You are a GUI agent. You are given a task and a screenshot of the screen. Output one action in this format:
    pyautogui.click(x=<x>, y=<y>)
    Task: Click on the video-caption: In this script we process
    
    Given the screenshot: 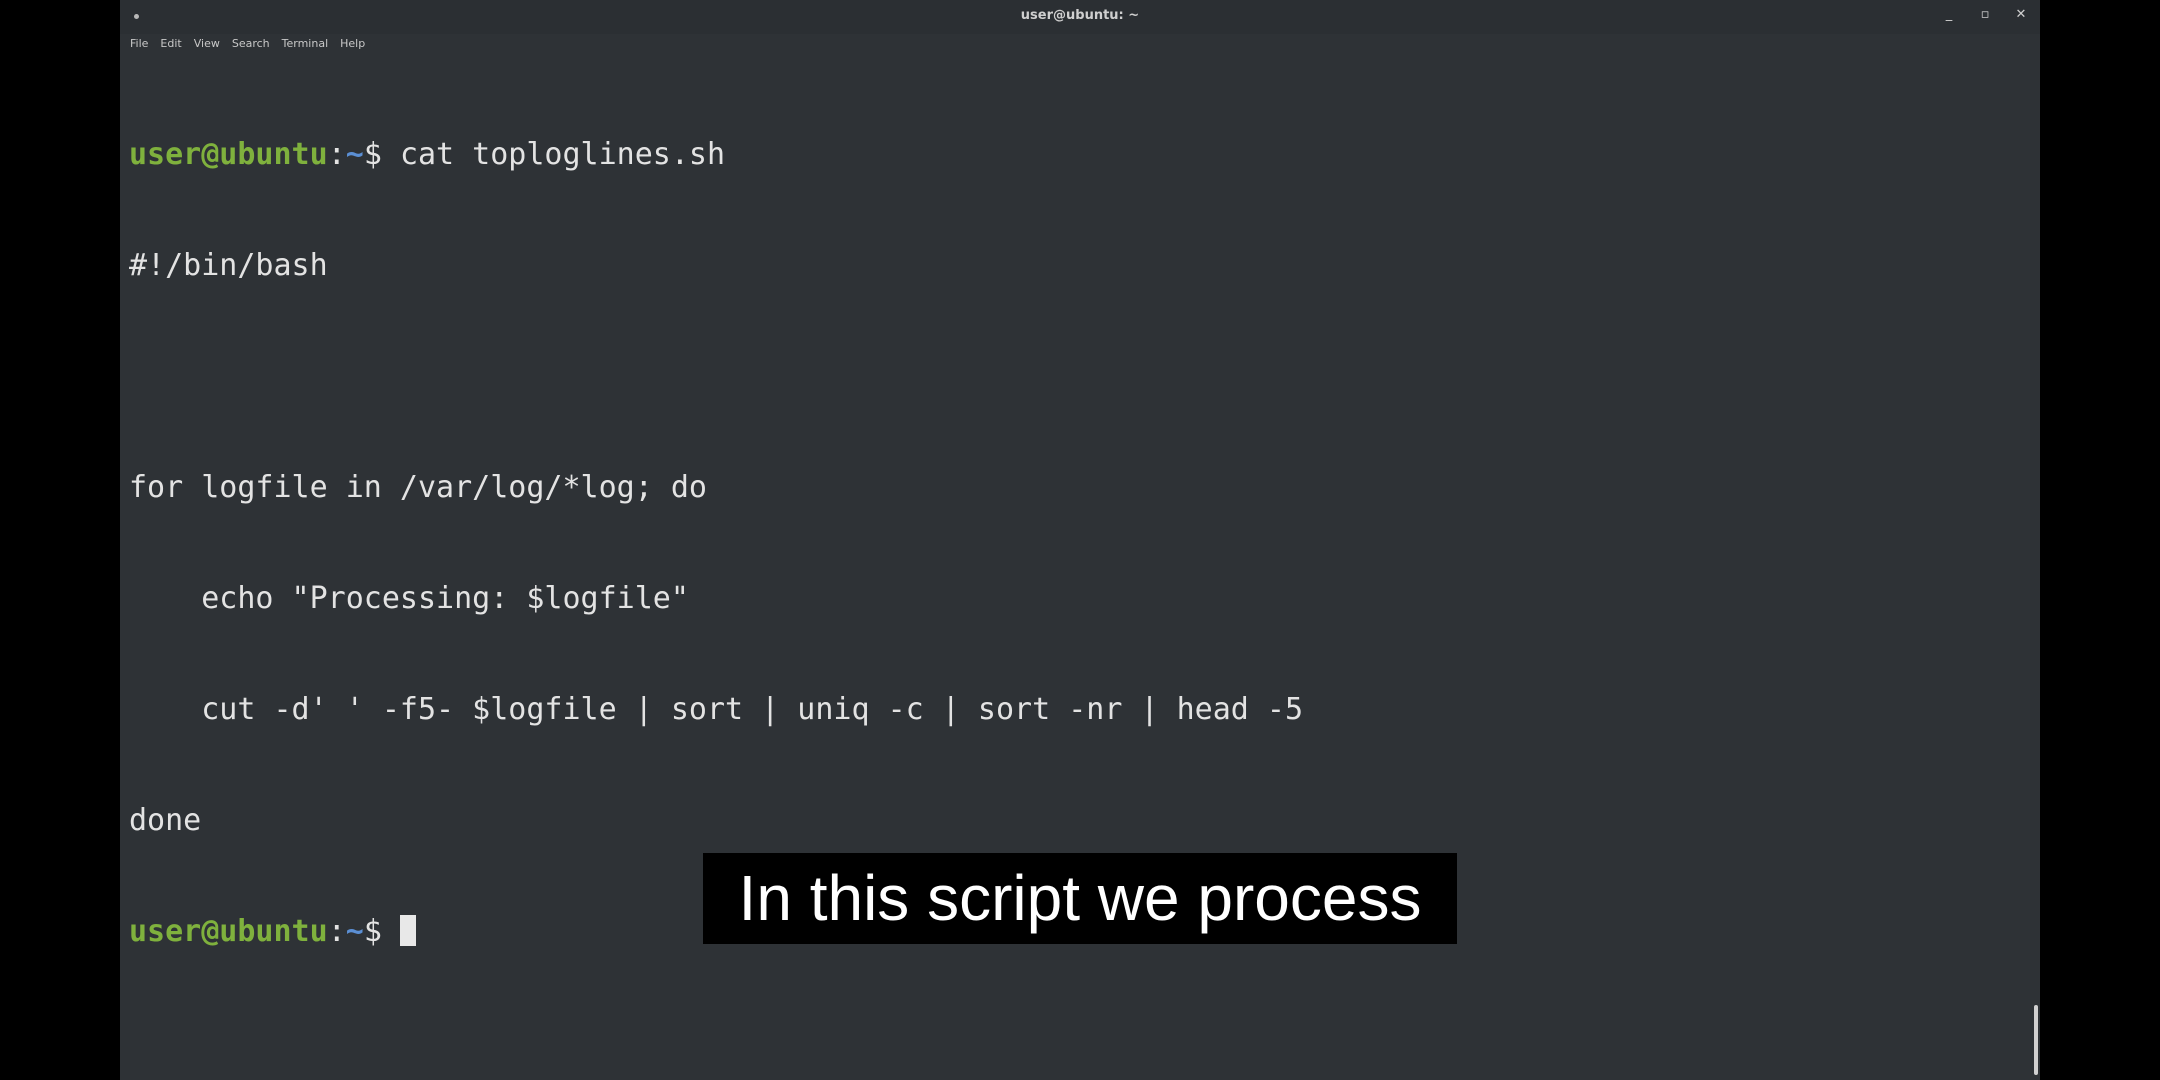 What is the action you would take?
    pyautogui.click(x=1080, y=898)
    